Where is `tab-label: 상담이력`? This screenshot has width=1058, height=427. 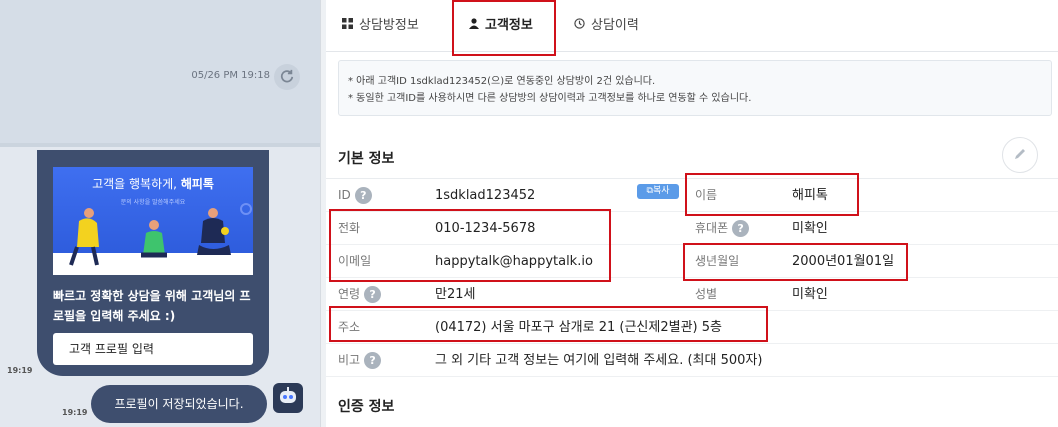 tab-label: 상담이력 is located at coordinates (615, 25).